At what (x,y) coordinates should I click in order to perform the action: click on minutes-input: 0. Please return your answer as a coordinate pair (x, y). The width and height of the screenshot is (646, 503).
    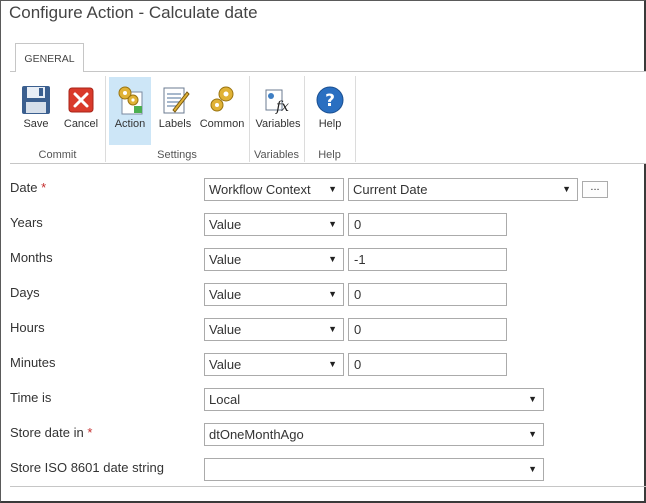
    Looking at the image, I should click on (427, 364).